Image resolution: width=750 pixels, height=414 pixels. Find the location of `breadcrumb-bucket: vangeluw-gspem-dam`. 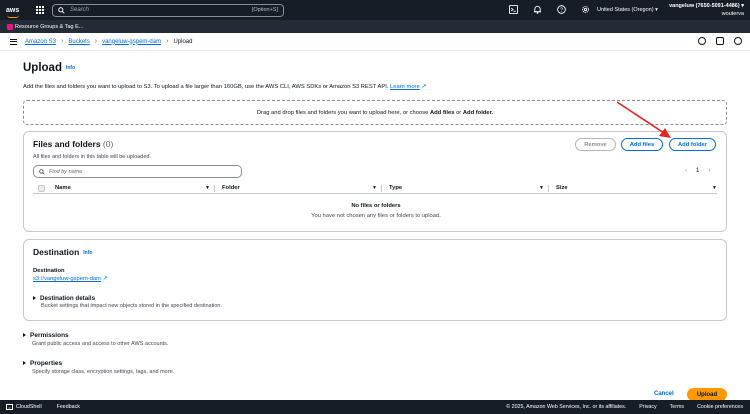

breadcrumb-bucket: vangeluw-gspem-dam is located at coordinates (131, 42).